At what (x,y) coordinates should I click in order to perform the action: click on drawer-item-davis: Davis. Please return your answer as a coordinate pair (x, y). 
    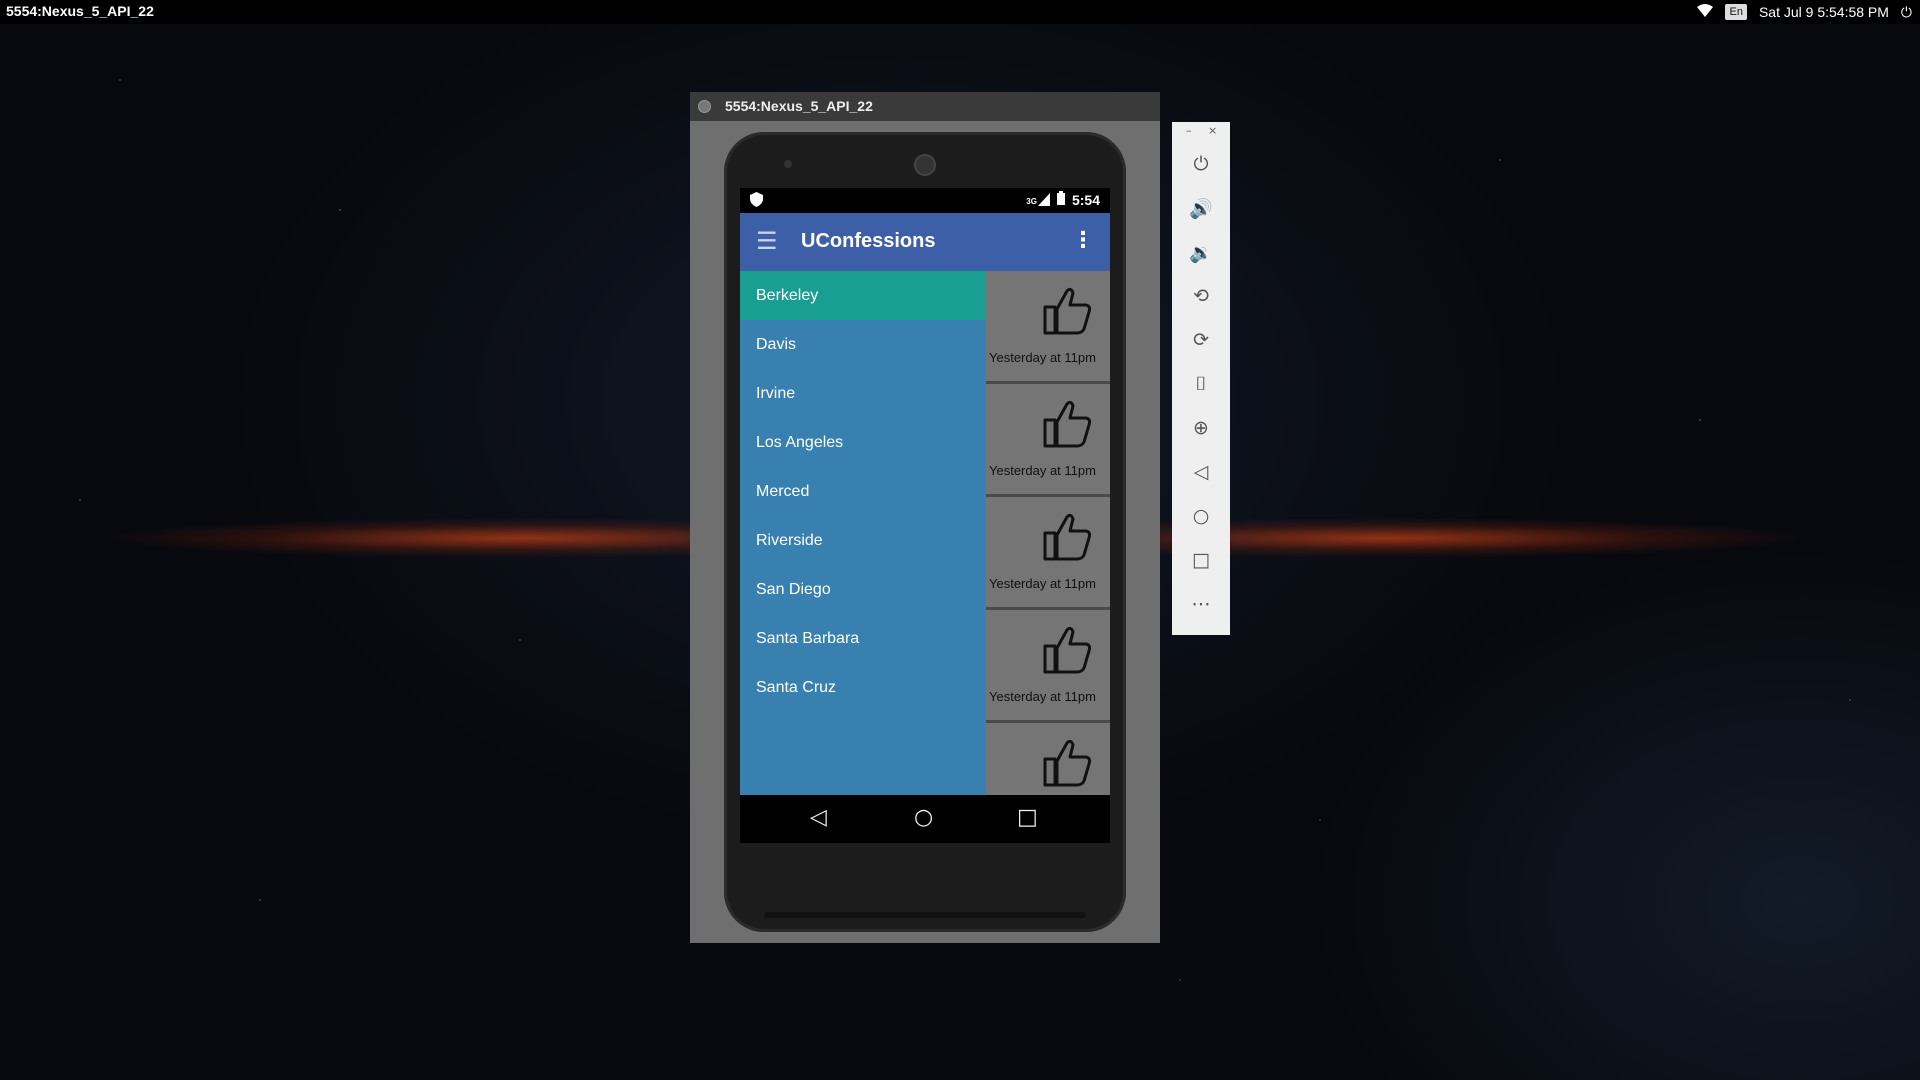
    Looking at the image, I should click on (863, 344).